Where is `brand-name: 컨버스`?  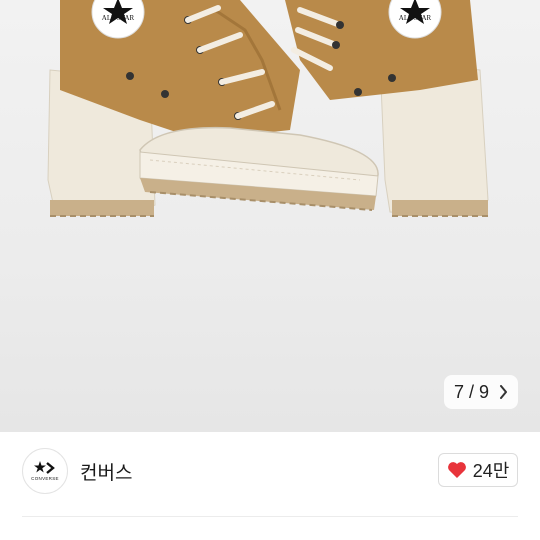
brand-name: 컨버스 is located at coordinates (106, 471).